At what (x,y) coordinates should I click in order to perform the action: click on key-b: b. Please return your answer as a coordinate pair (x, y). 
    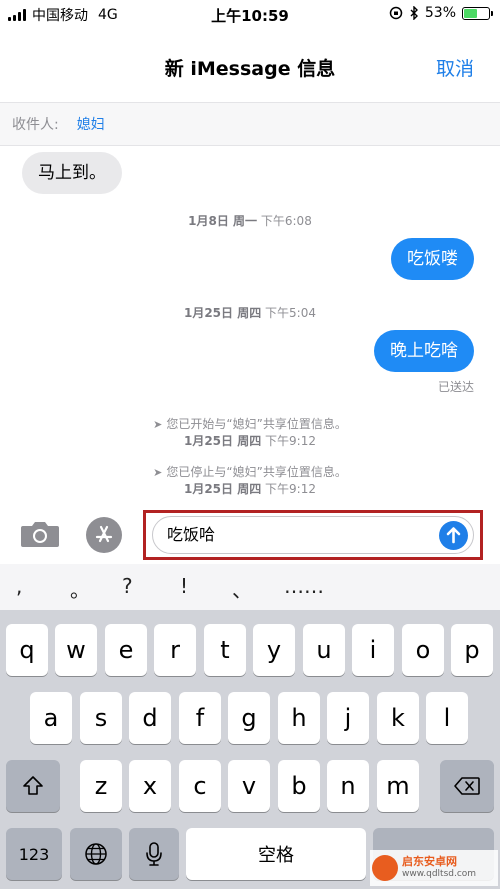
    Looking at the image, I should click on (299, 786).